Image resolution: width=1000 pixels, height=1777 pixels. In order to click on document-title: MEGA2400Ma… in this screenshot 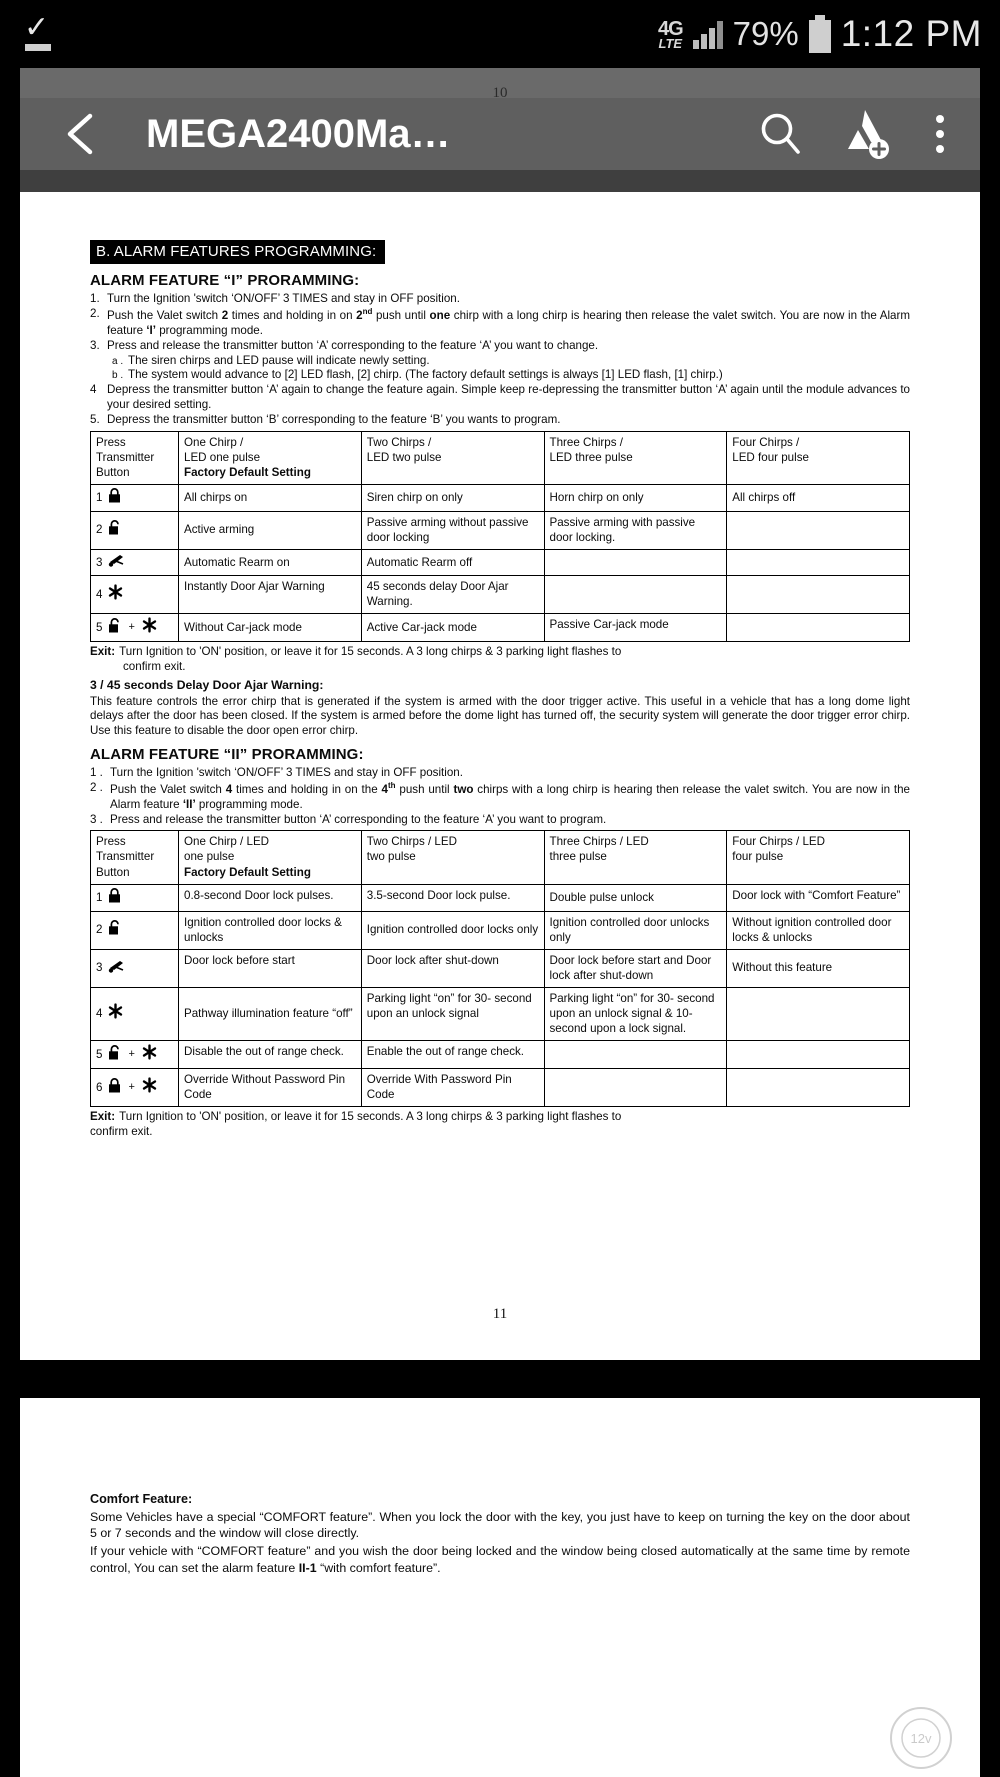, I will do `click(298, 133)`.